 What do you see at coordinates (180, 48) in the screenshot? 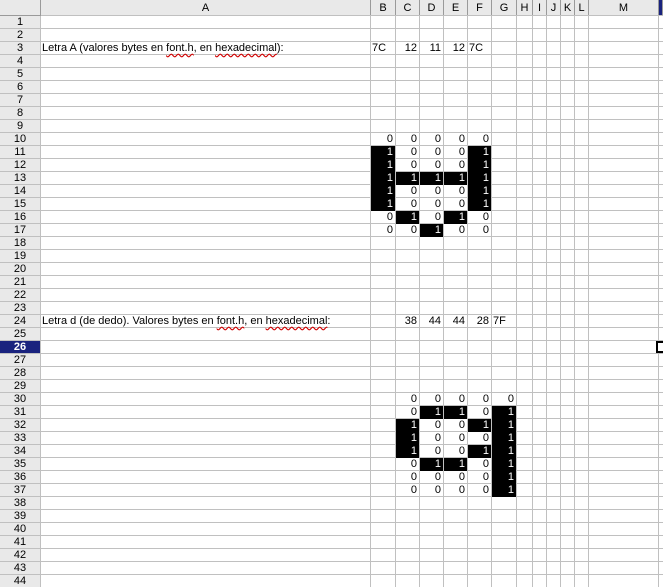
I see `letter-a-label-part: font.h` at bounding box center [180, 48].